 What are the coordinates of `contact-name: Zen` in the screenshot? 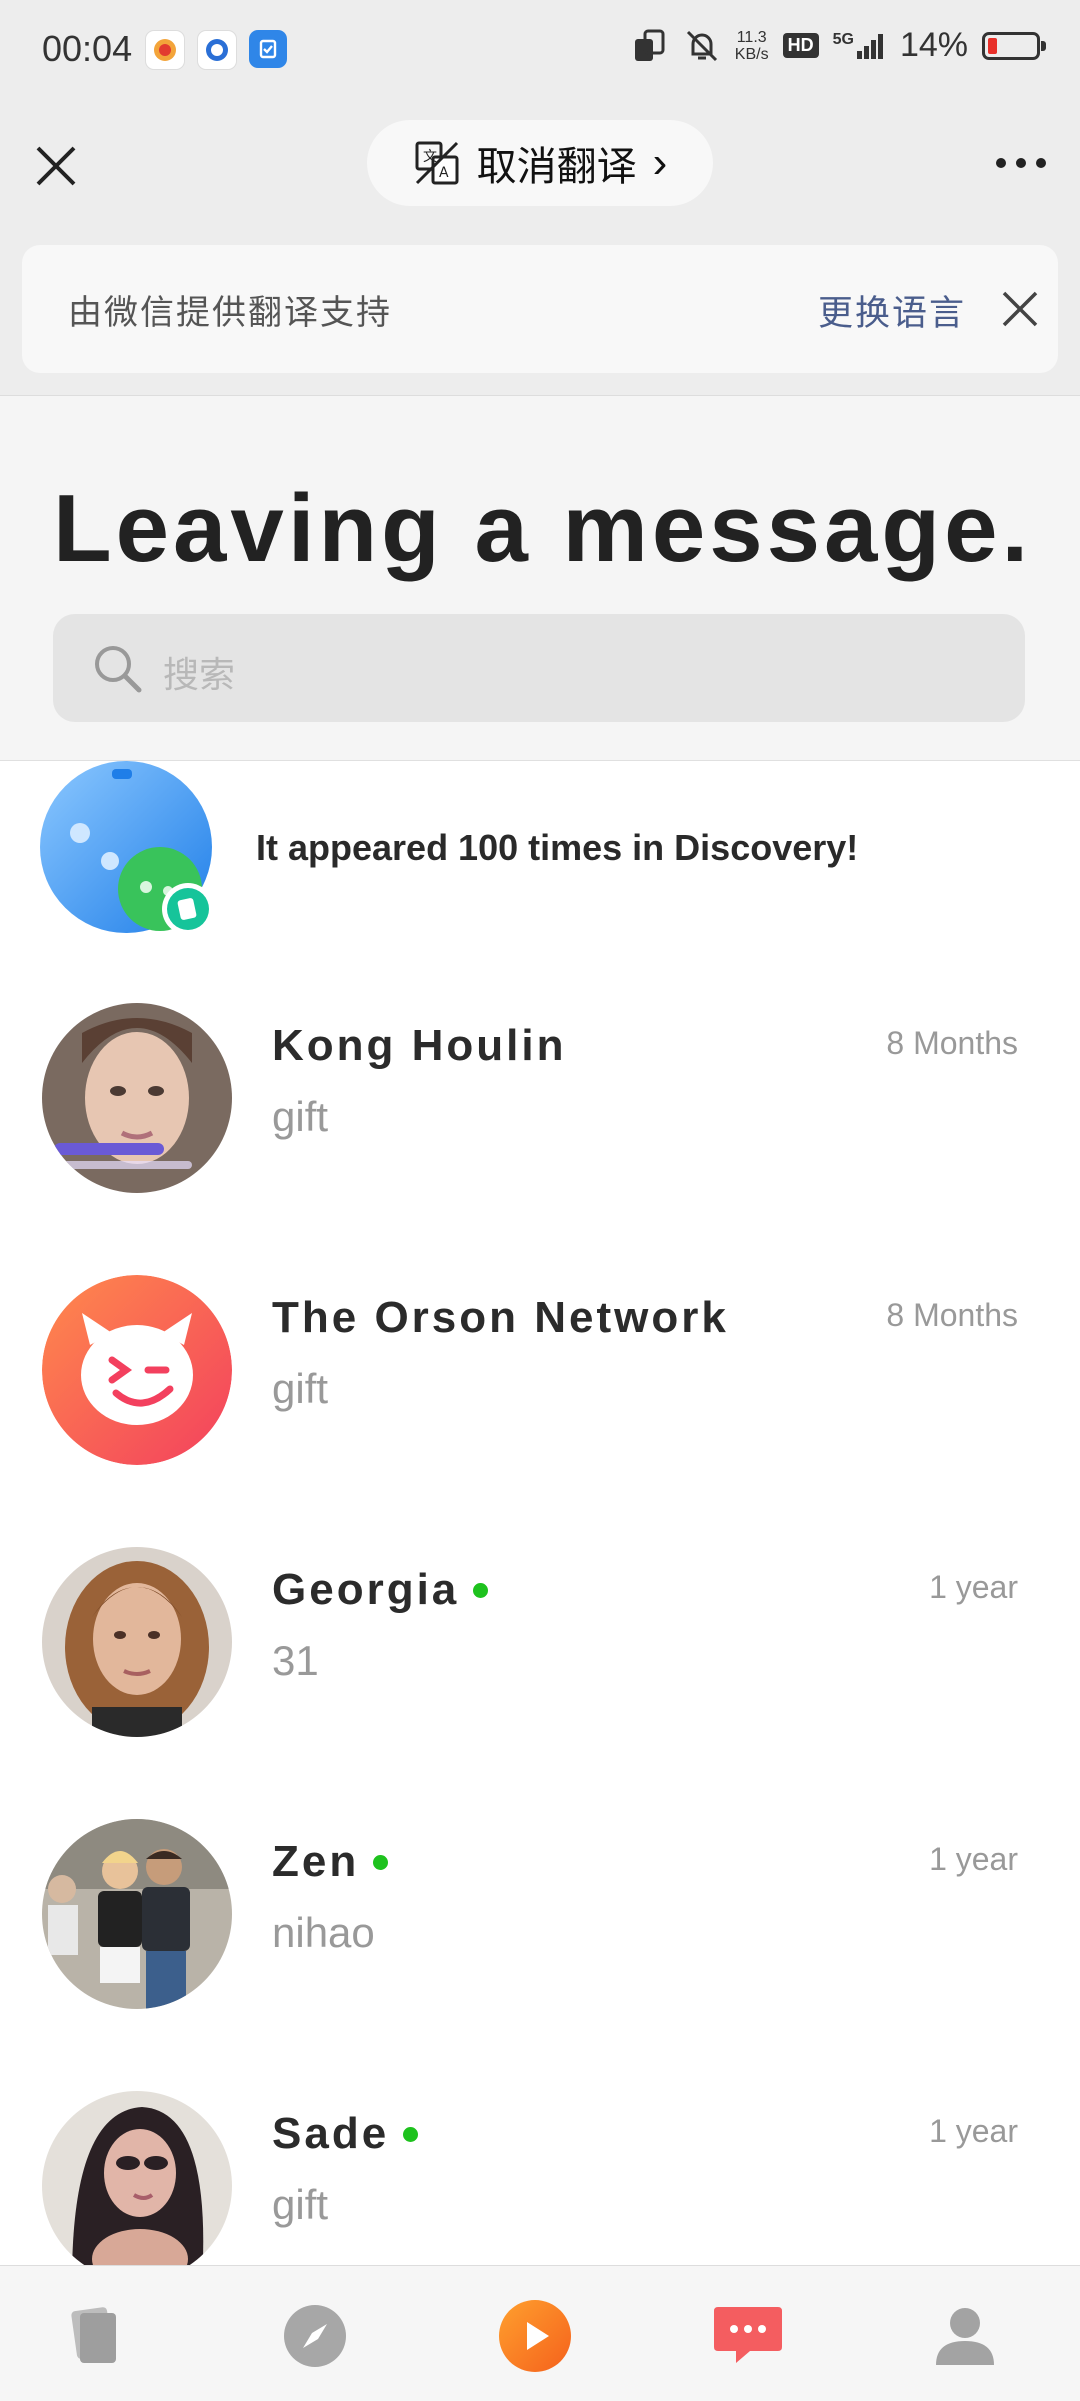 It's located at (330, 1862).